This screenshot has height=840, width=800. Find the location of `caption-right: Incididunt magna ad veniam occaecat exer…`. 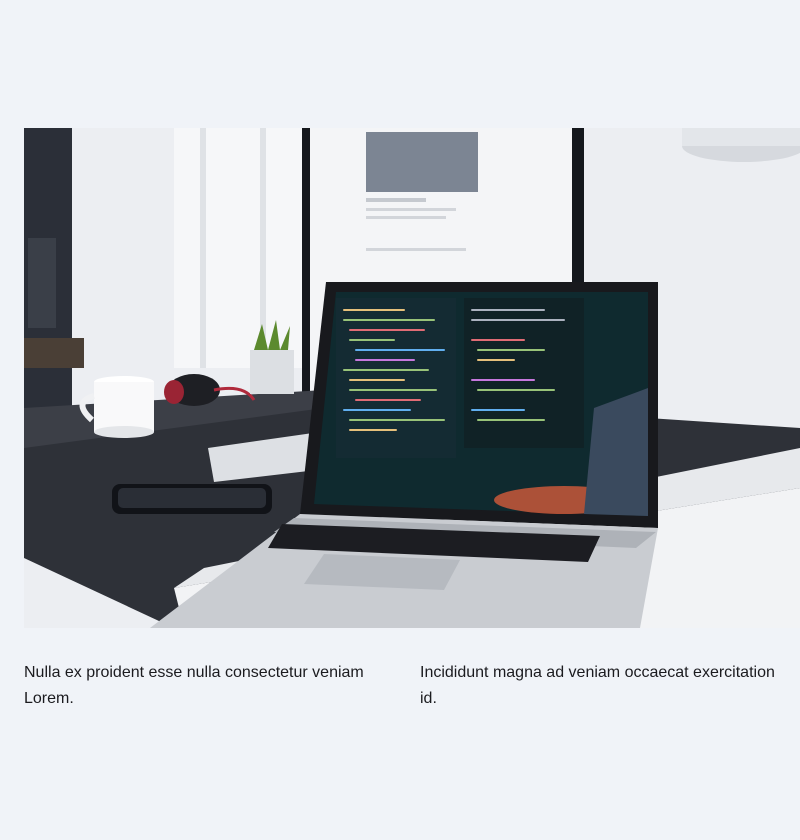

caption-right: Incididunt magna ad veniam occaecat exer… is located at coordinates (597, 685).